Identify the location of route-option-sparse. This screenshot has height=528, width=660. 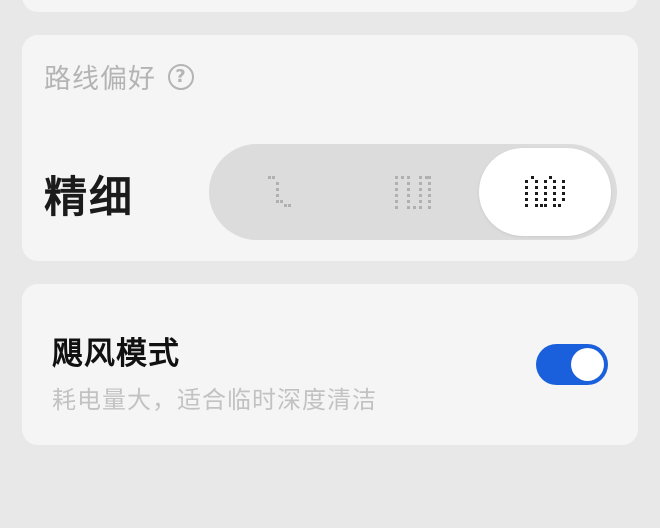
(279, 192).